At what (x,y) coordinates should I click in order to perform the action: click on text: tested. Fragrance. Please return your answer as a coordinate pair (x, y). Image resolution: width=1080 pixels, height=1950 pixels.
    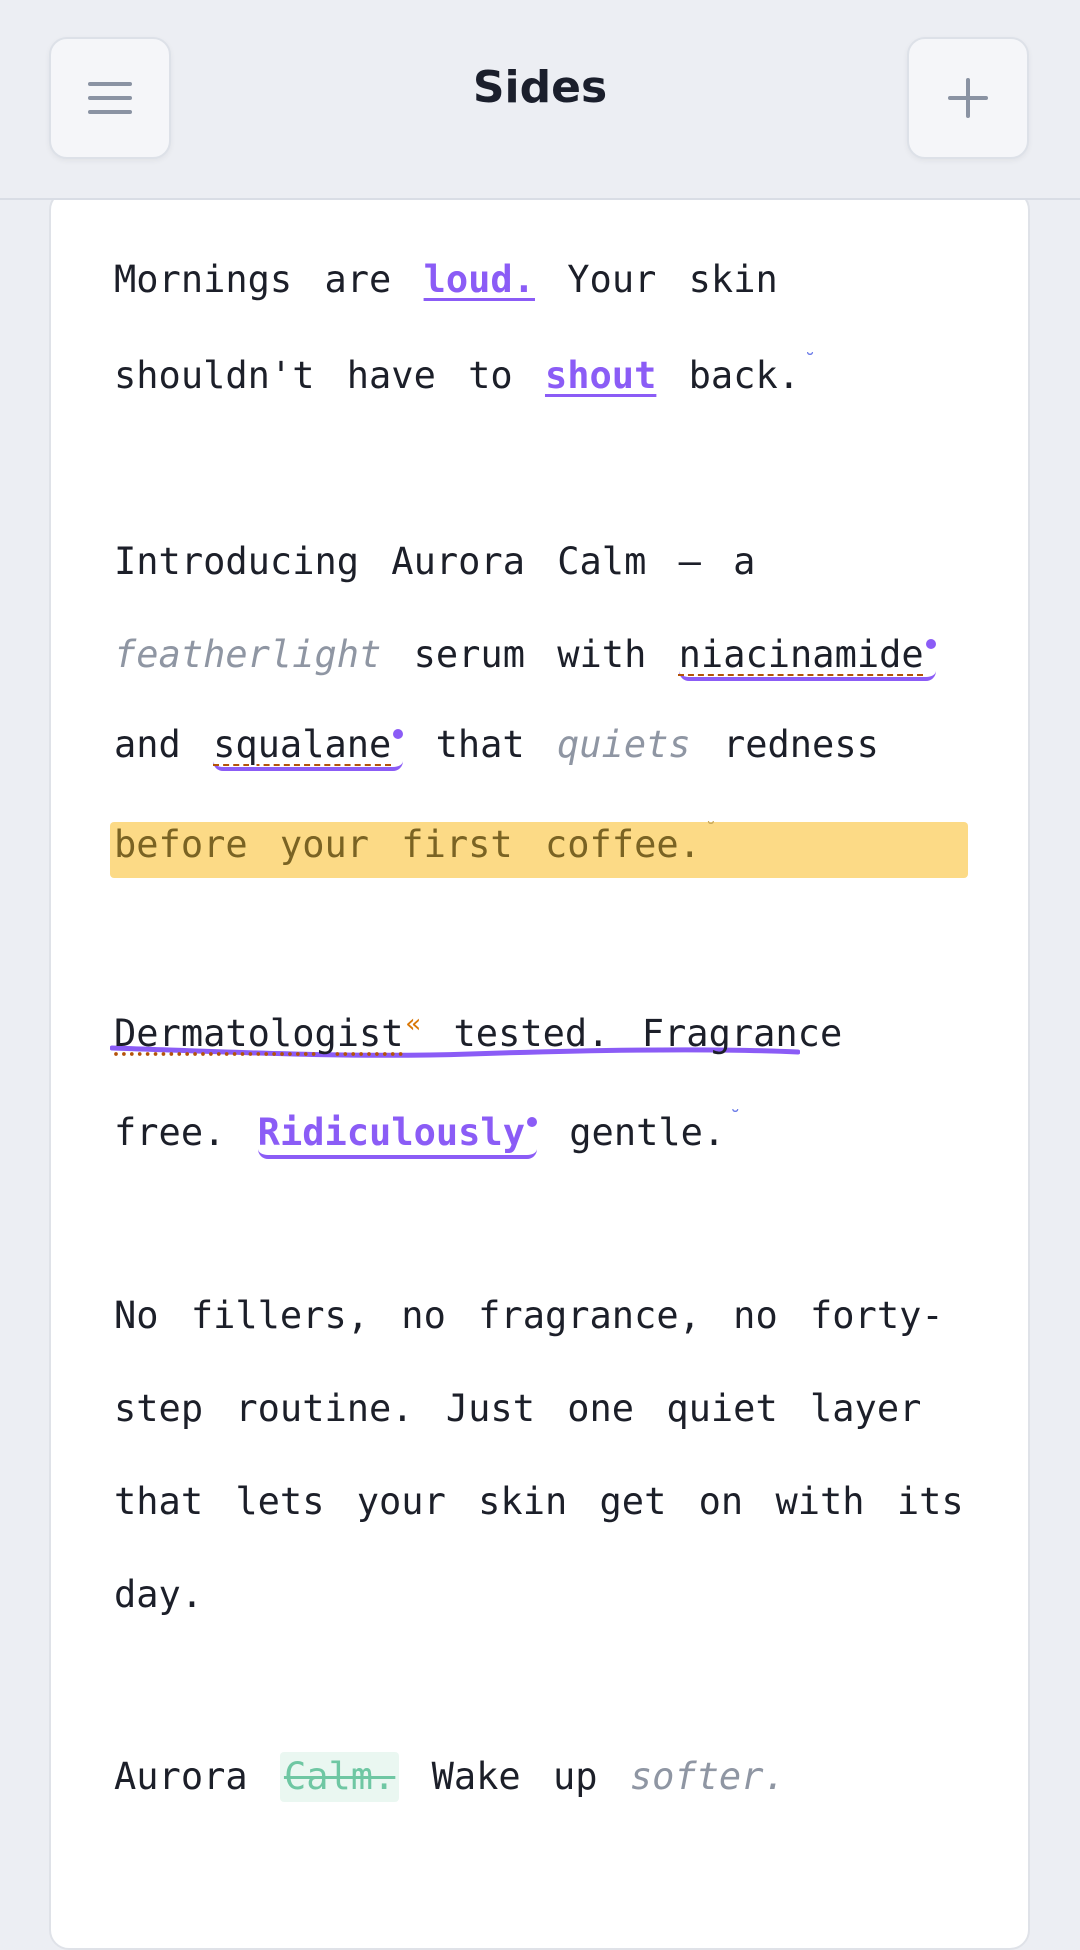
    Looking at the image, I should click on (648, 1033).